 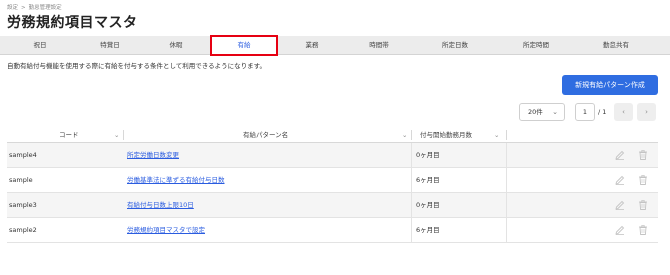 I want to click on table-row: sample2 労務規約項目マスタで設定 6ヶ月目, so click(x=332, y=230).